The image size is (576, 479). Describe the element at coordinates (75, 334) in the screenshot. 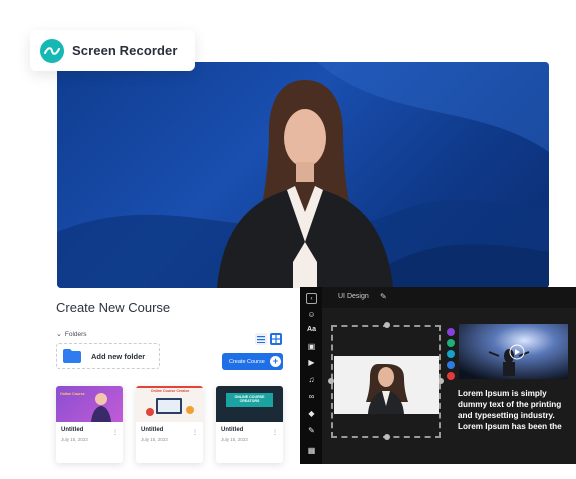

I see `folders-label: Folders` at that location.